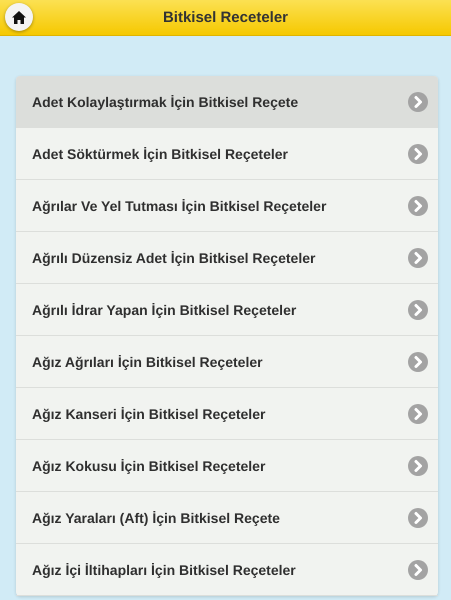  I want to click on list-item: Ağız Kanseri İçin Bitkisel Reçeteler, so click(227, 414).